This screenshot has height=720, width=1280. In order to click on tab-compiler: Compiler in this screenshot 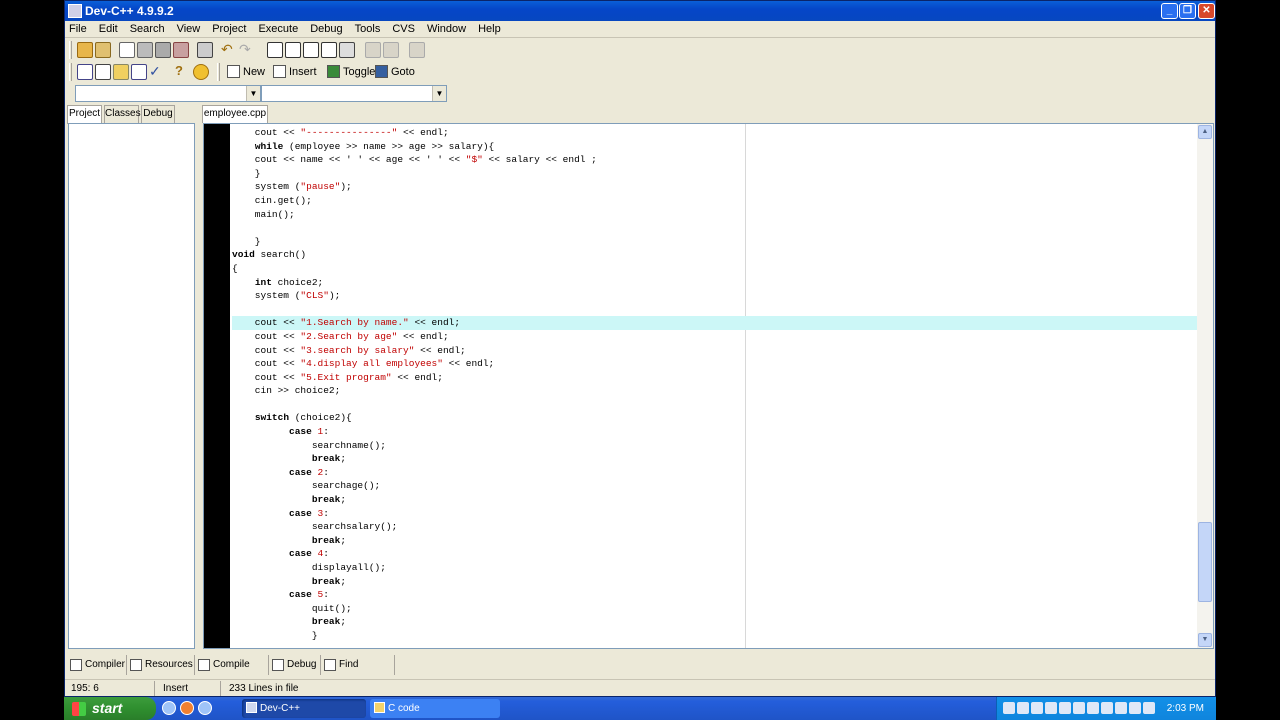, I will do `click(98, 665)`.